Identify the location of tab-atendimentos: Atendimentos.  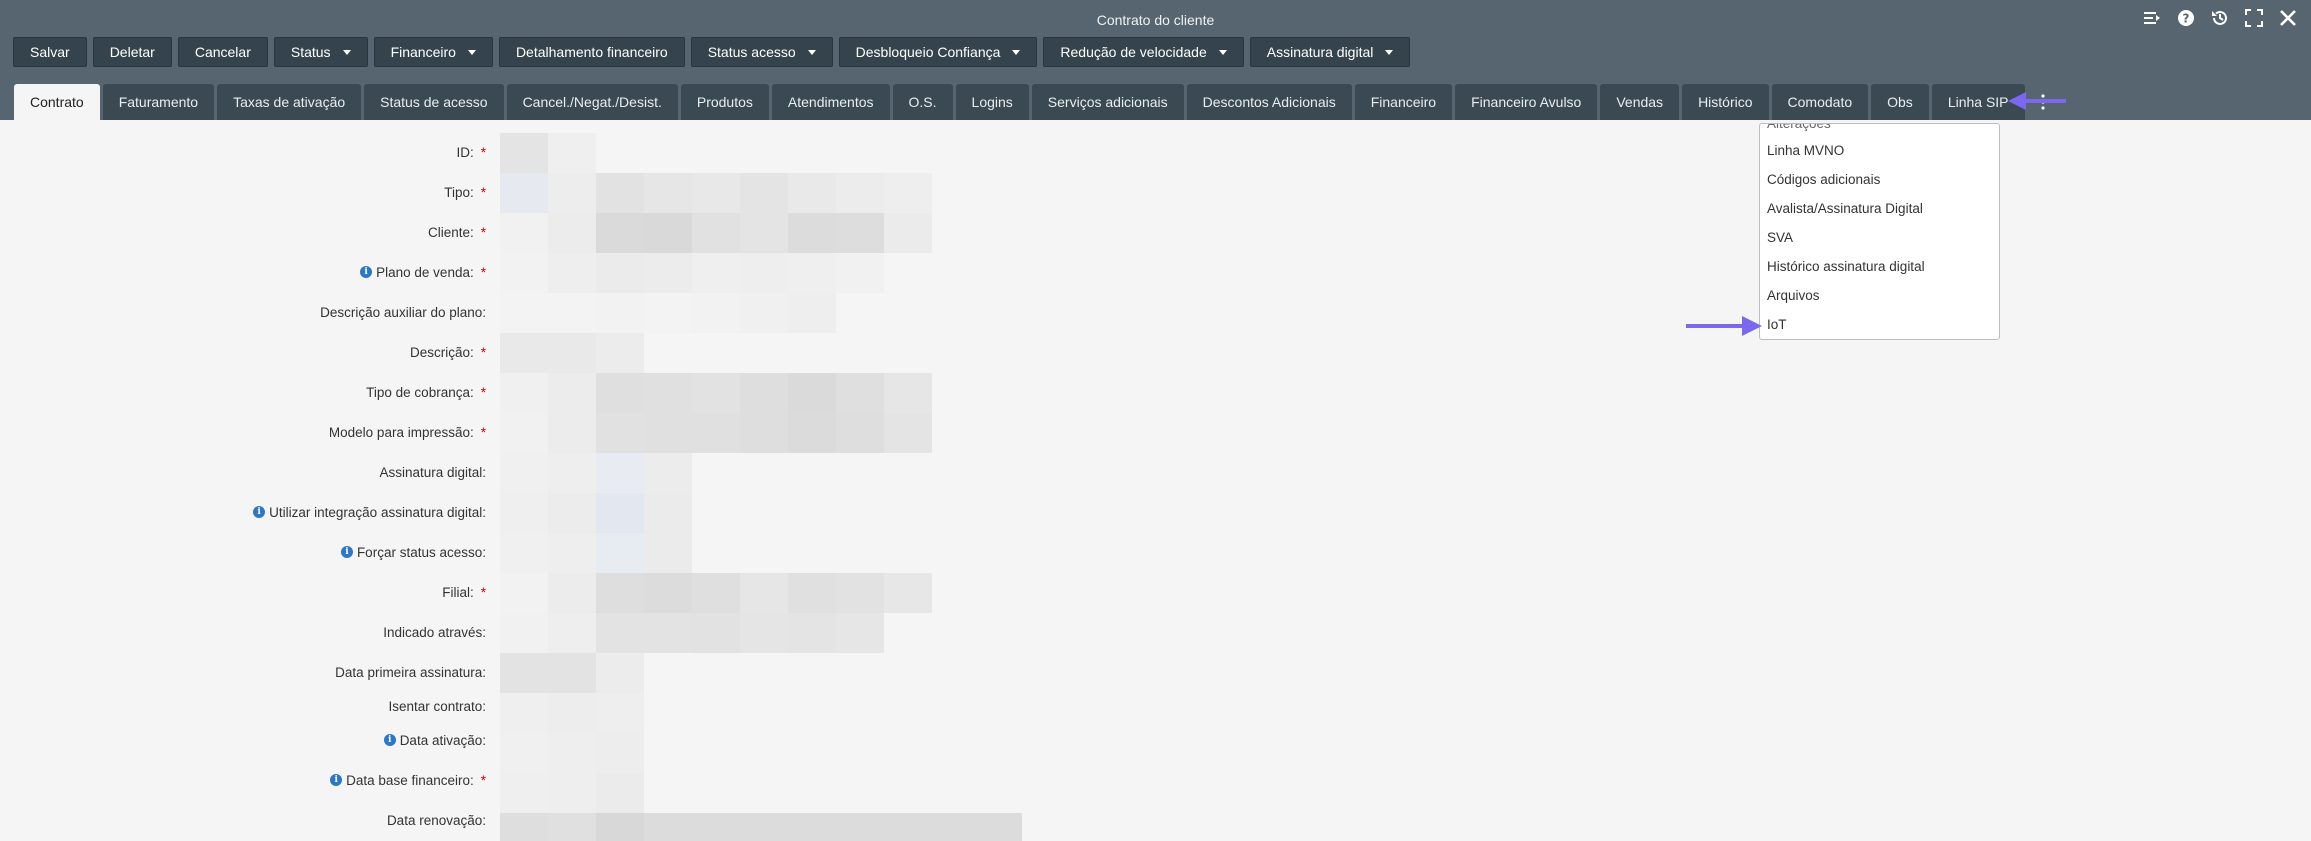
(830, 102).